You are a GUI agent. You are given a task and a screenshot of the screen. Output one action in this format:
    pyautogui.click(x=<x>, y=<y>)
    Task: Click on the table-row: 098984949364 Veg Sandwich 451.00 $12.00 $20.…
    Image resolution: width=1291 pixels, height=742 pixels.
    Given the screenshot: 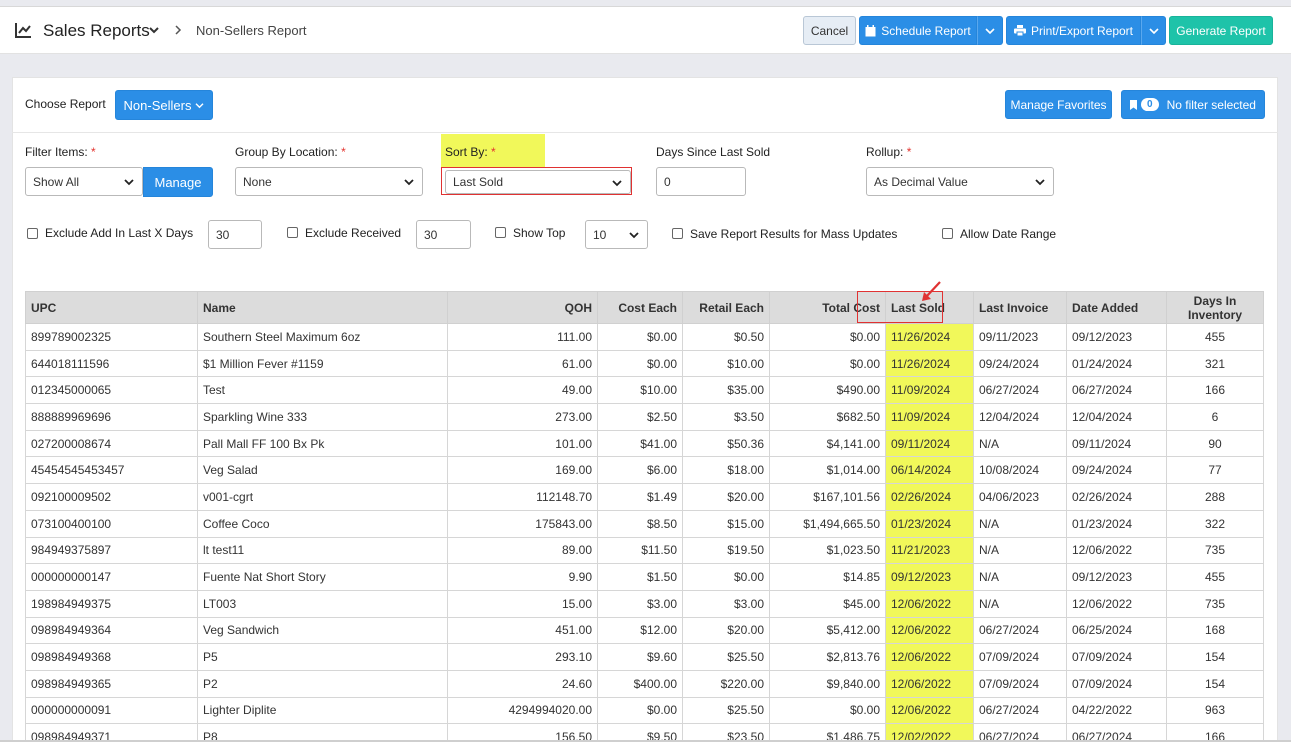 What is the action you would take?
    pyautogui.click(x=644, y=630)
    